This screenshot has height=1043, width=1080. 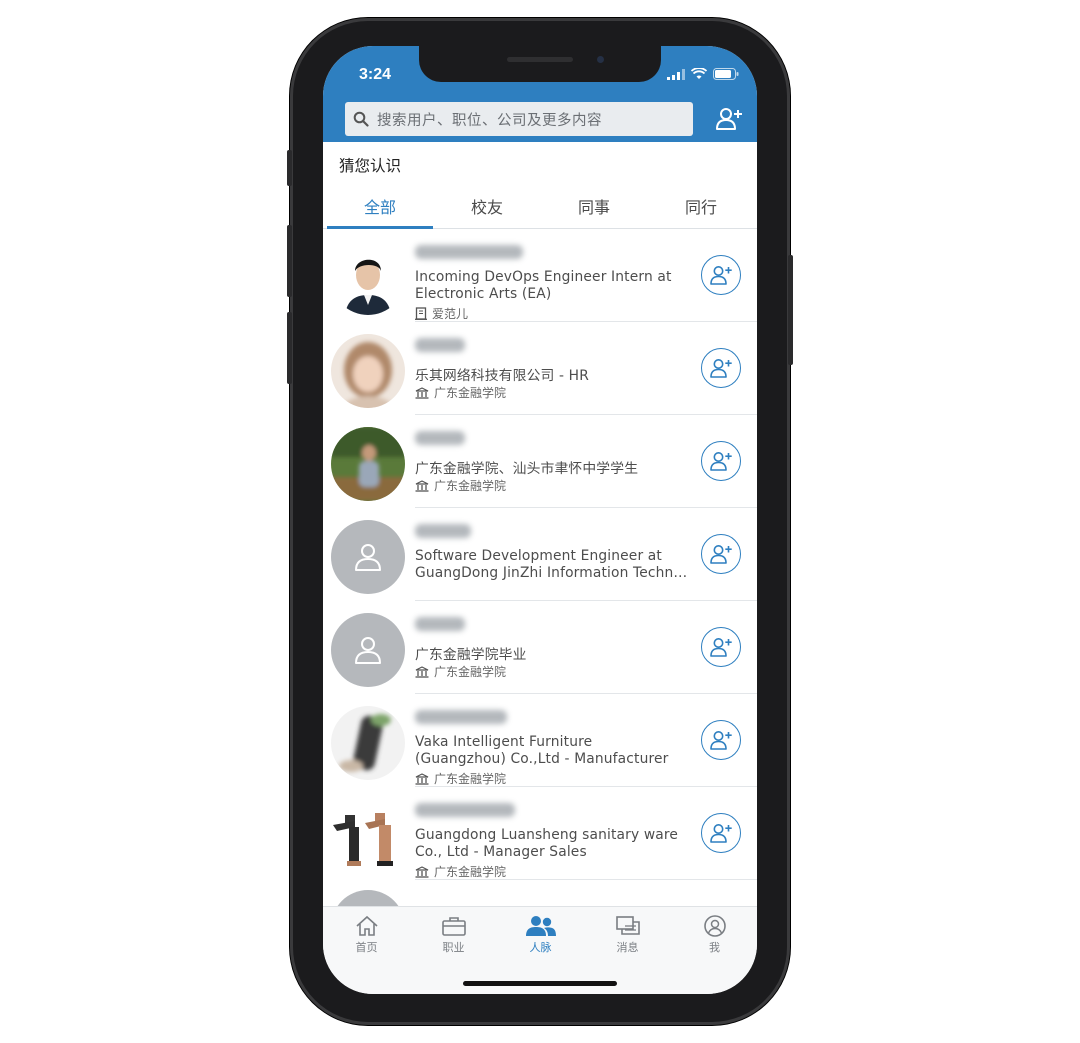 I want to click on tab-me: 我, so click(x=714, y=935).